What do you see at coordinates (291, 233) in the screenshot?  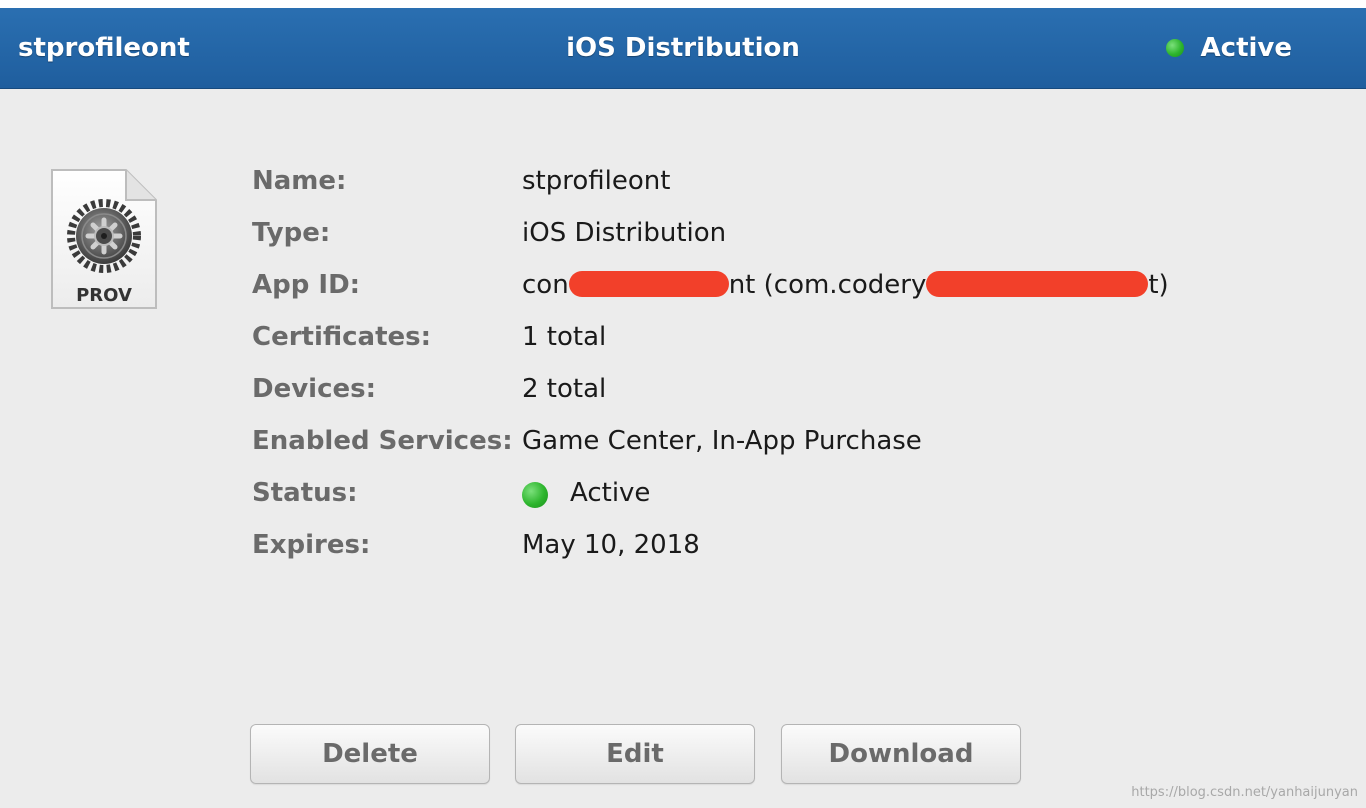 I see `type-label: Type:` at bounding box center [291, 233].